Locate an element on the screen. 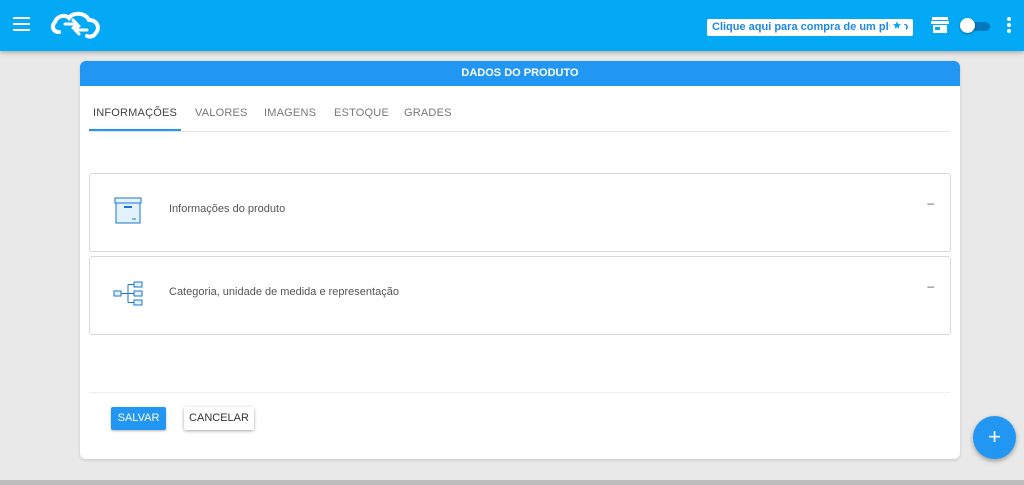 The height and width of the screenshot is (485, 1024). logo is located at coordinates (76, 26).